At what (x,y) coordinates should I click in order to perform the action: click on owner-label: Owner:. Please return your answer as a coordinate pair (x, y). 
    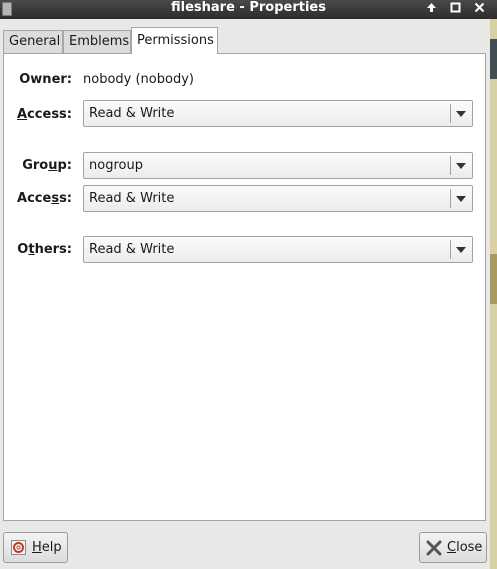
    Looking at the image, I should click on (45, 79).